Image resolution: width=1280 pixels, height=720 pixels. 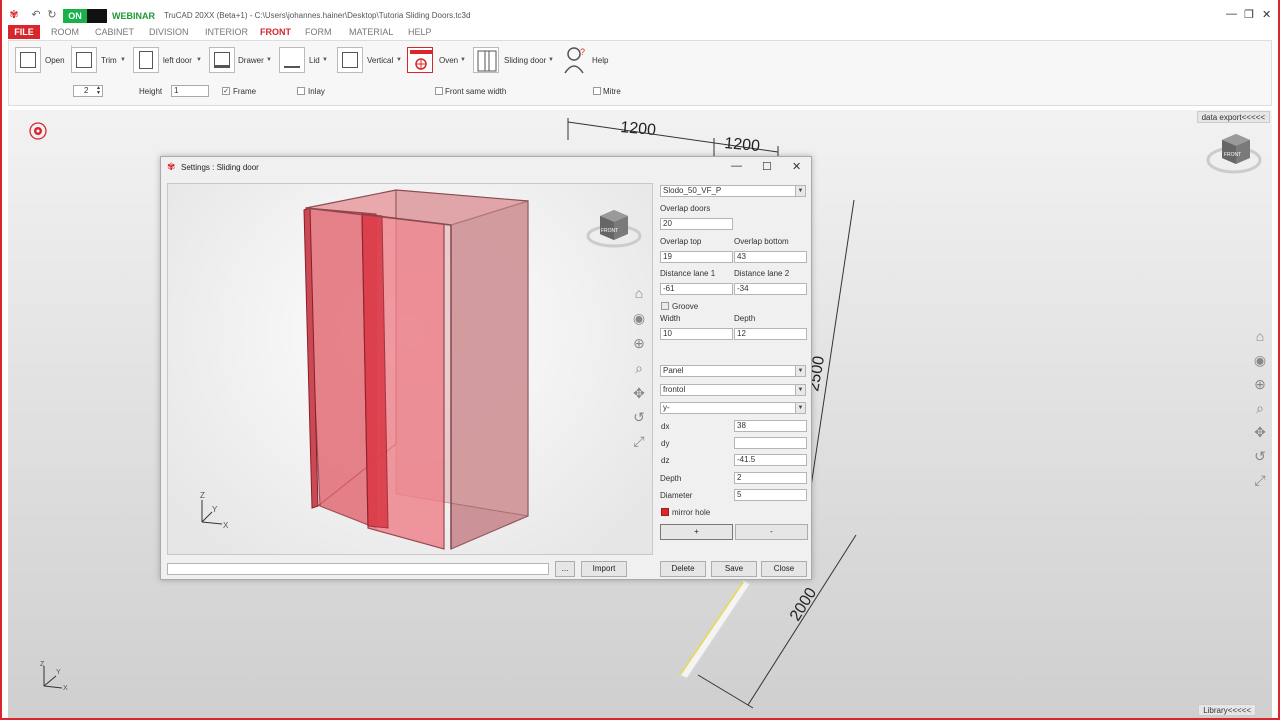 What do you see at coordinates (696, 532) in the screenshot?
I see `add-hole-button: +` at bounding box center [696, 532].